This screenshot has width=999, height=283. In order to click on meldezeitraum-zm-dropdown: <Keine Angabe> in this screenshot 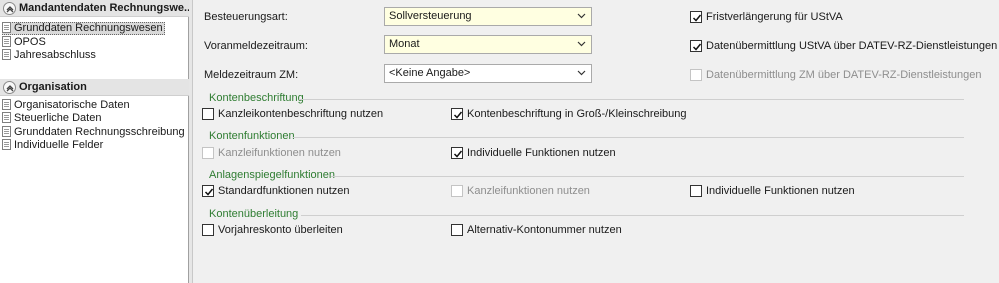, I will do `click(488, 73)`.